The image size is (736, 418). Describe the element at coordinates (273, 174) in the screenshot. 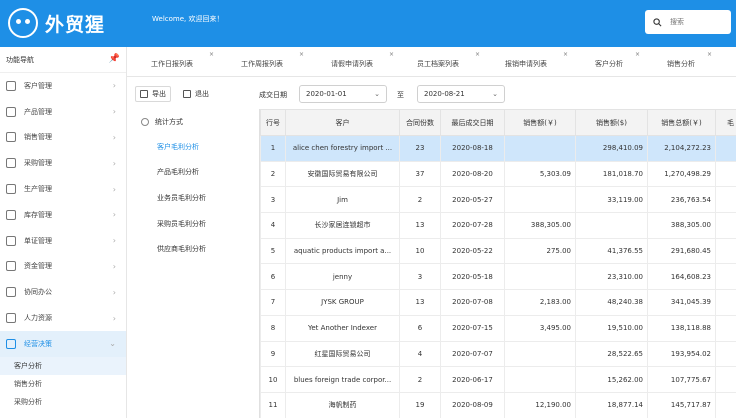

I see `cell-row-no: 2` at that location.